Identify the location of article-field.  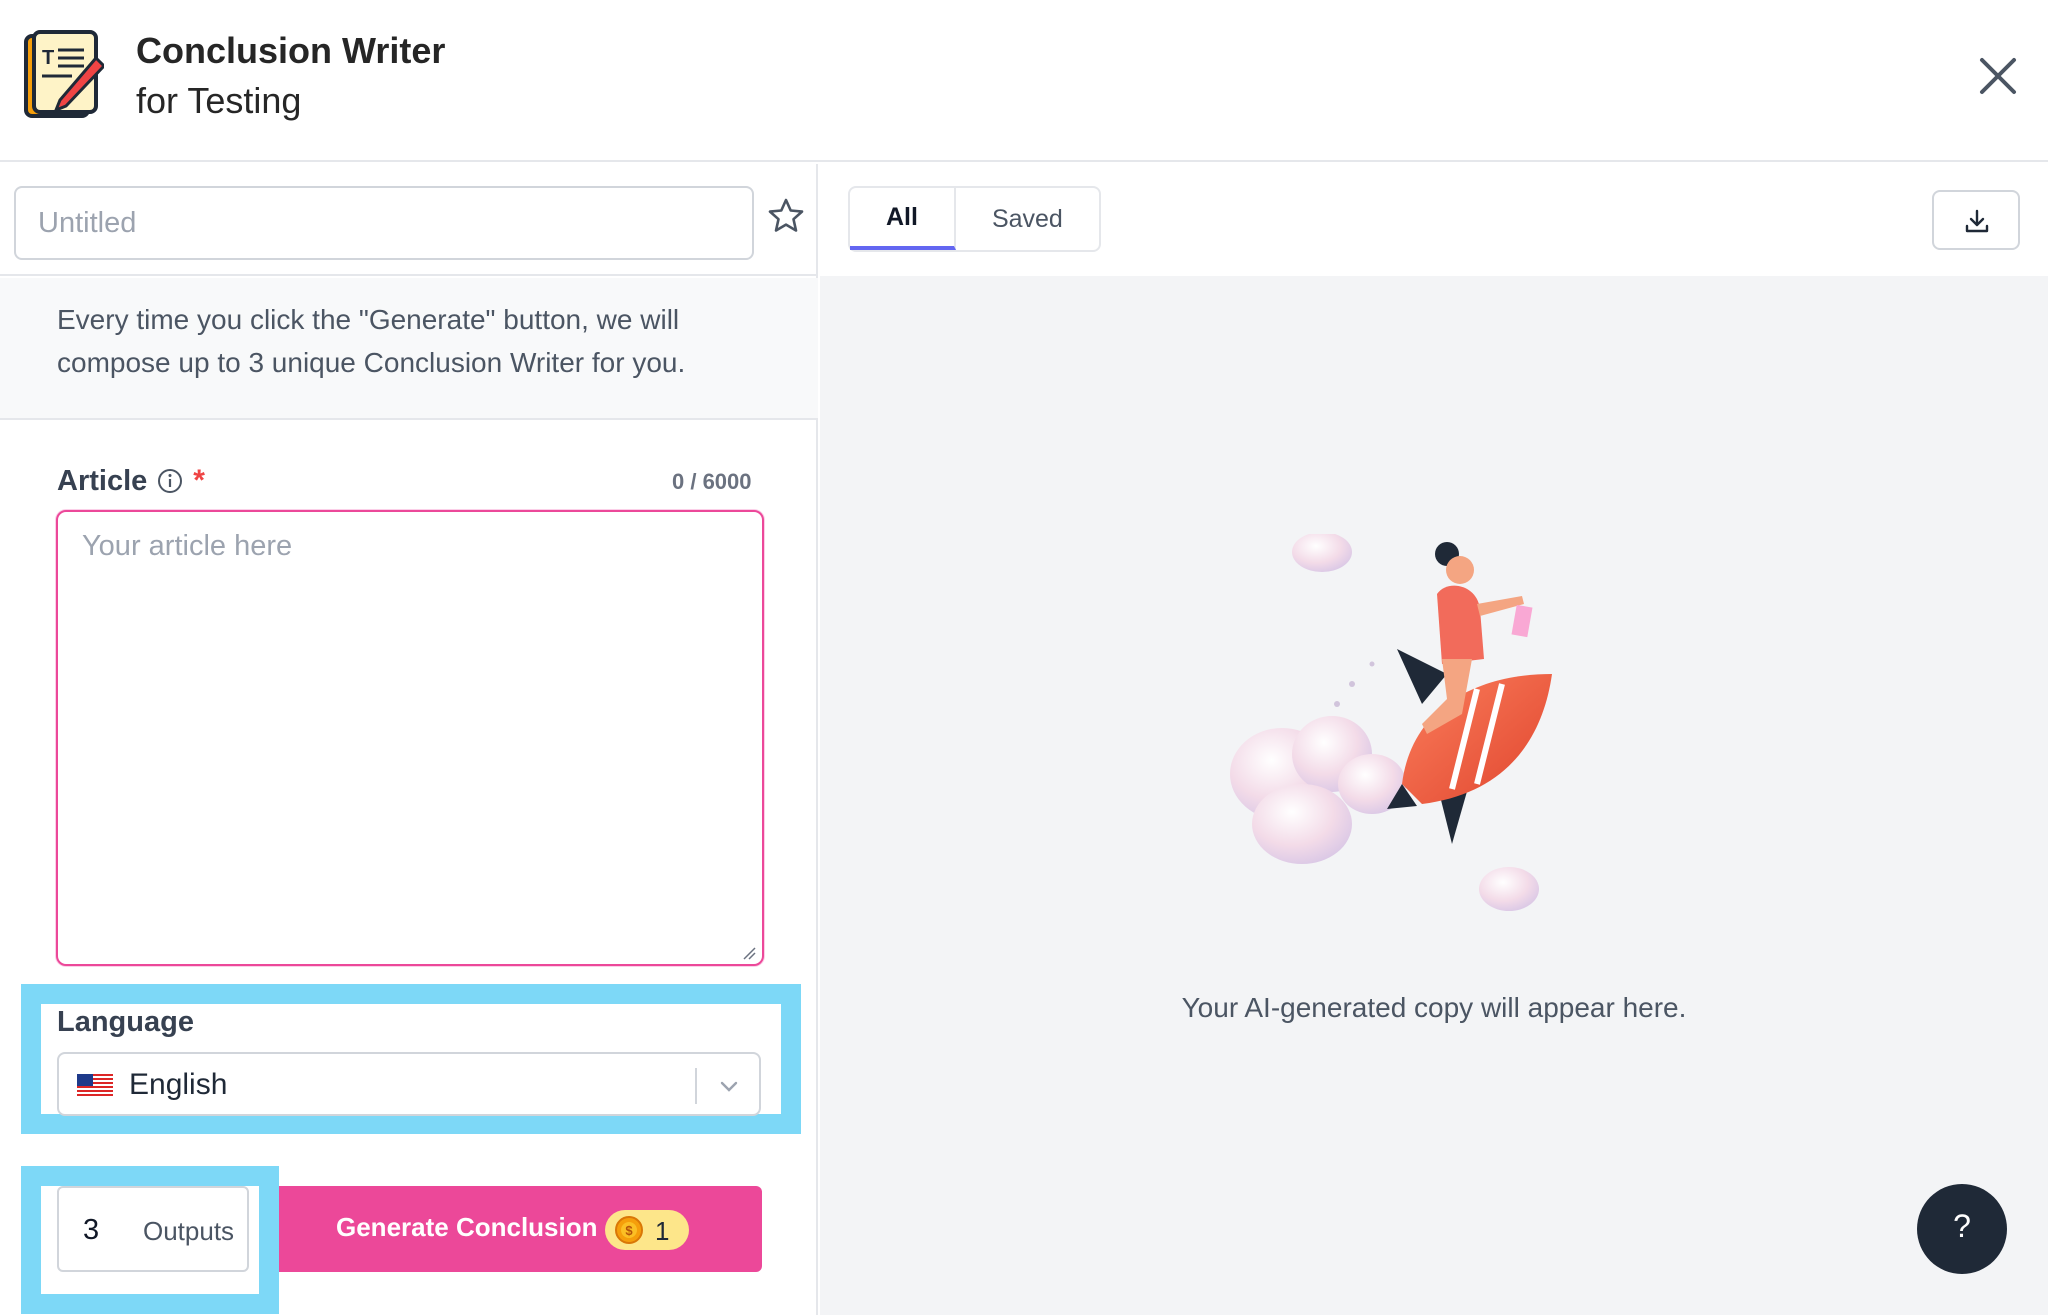
(410, 738).